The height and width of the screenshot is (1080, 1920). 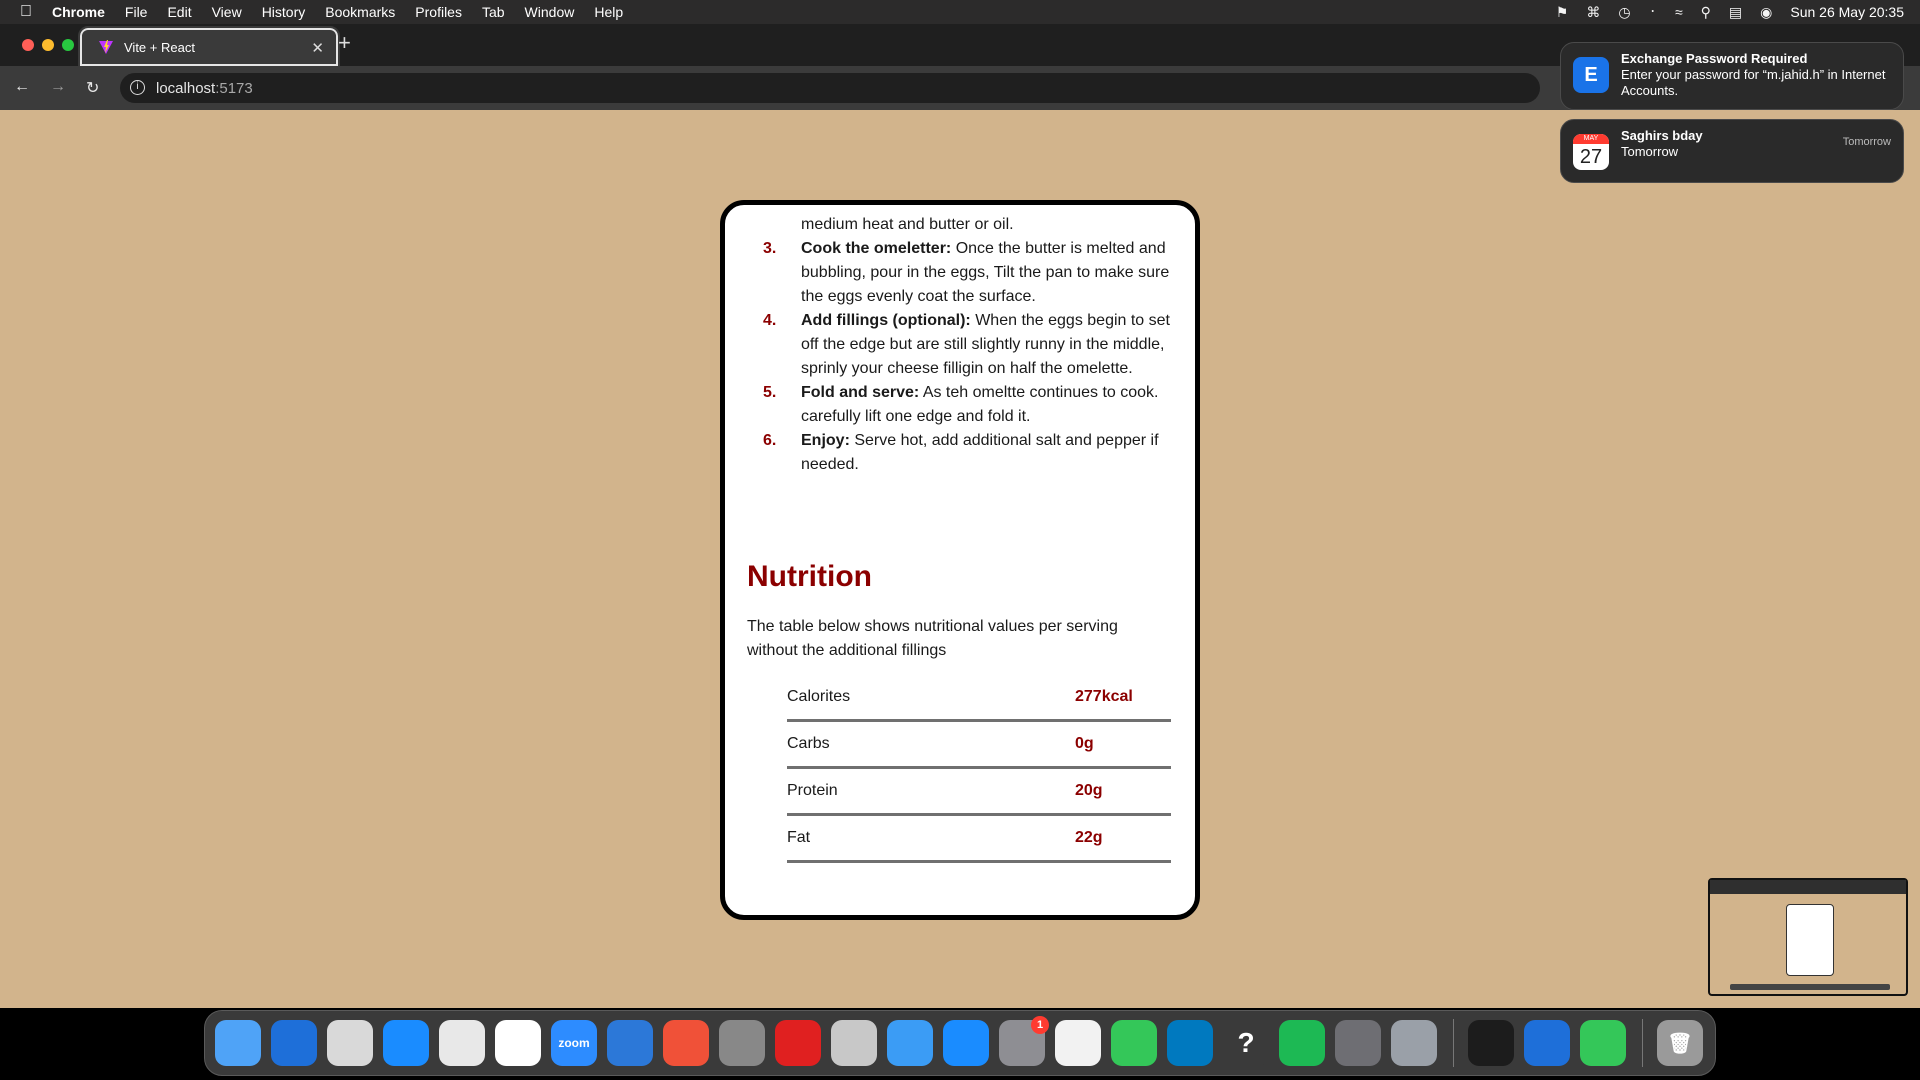 What do you see at coordinates (518, 1043) in the screenshot?
I see `slack-icon` at bounding box center [518, 1043].